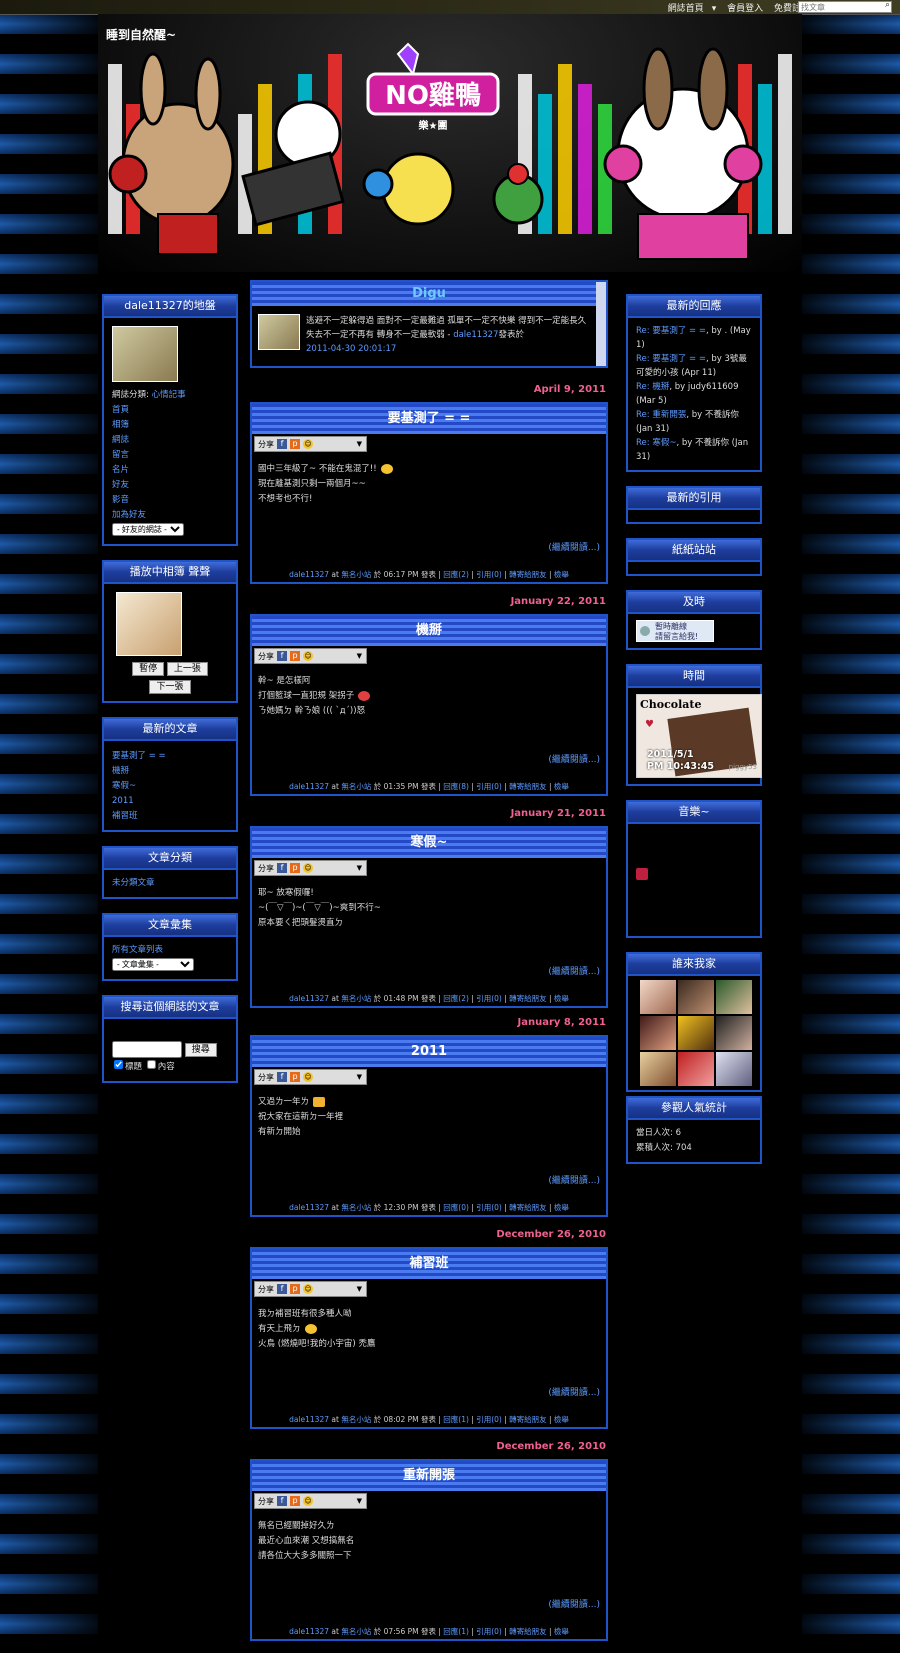 The height and width of the screenshot is (1653, 900). Describe the element at coordinates (169, 395) in the screenshot. I see `category-link: 心情記事` at that location.